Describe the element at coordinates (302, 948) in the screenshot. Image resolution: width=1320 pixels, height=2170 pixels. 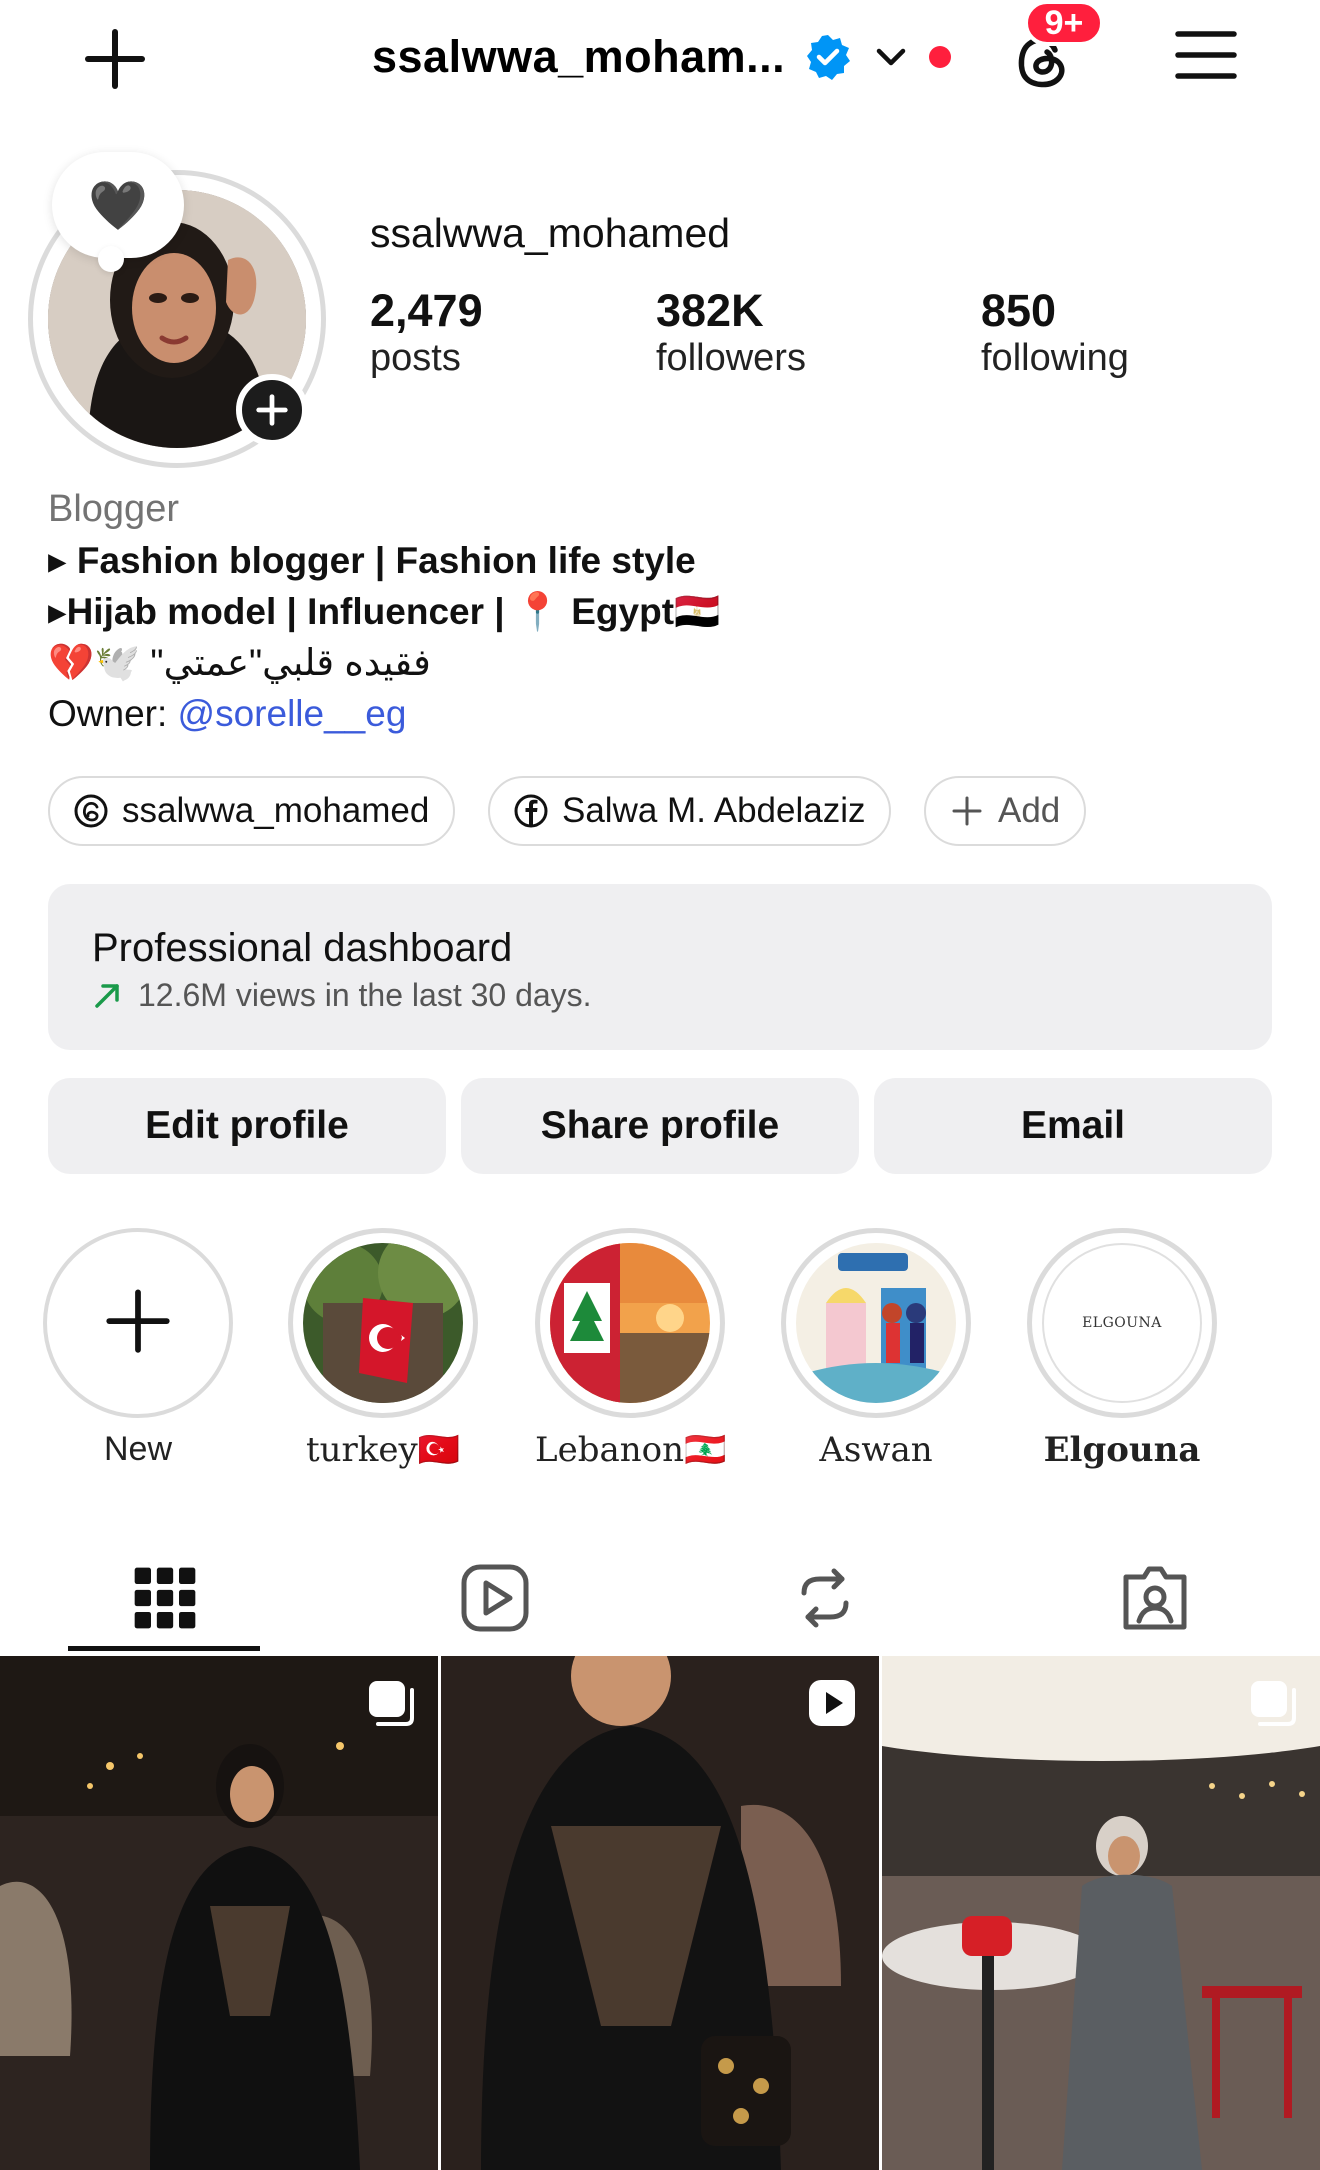
I see `dashboard-title: Professional dashboard` at that location.